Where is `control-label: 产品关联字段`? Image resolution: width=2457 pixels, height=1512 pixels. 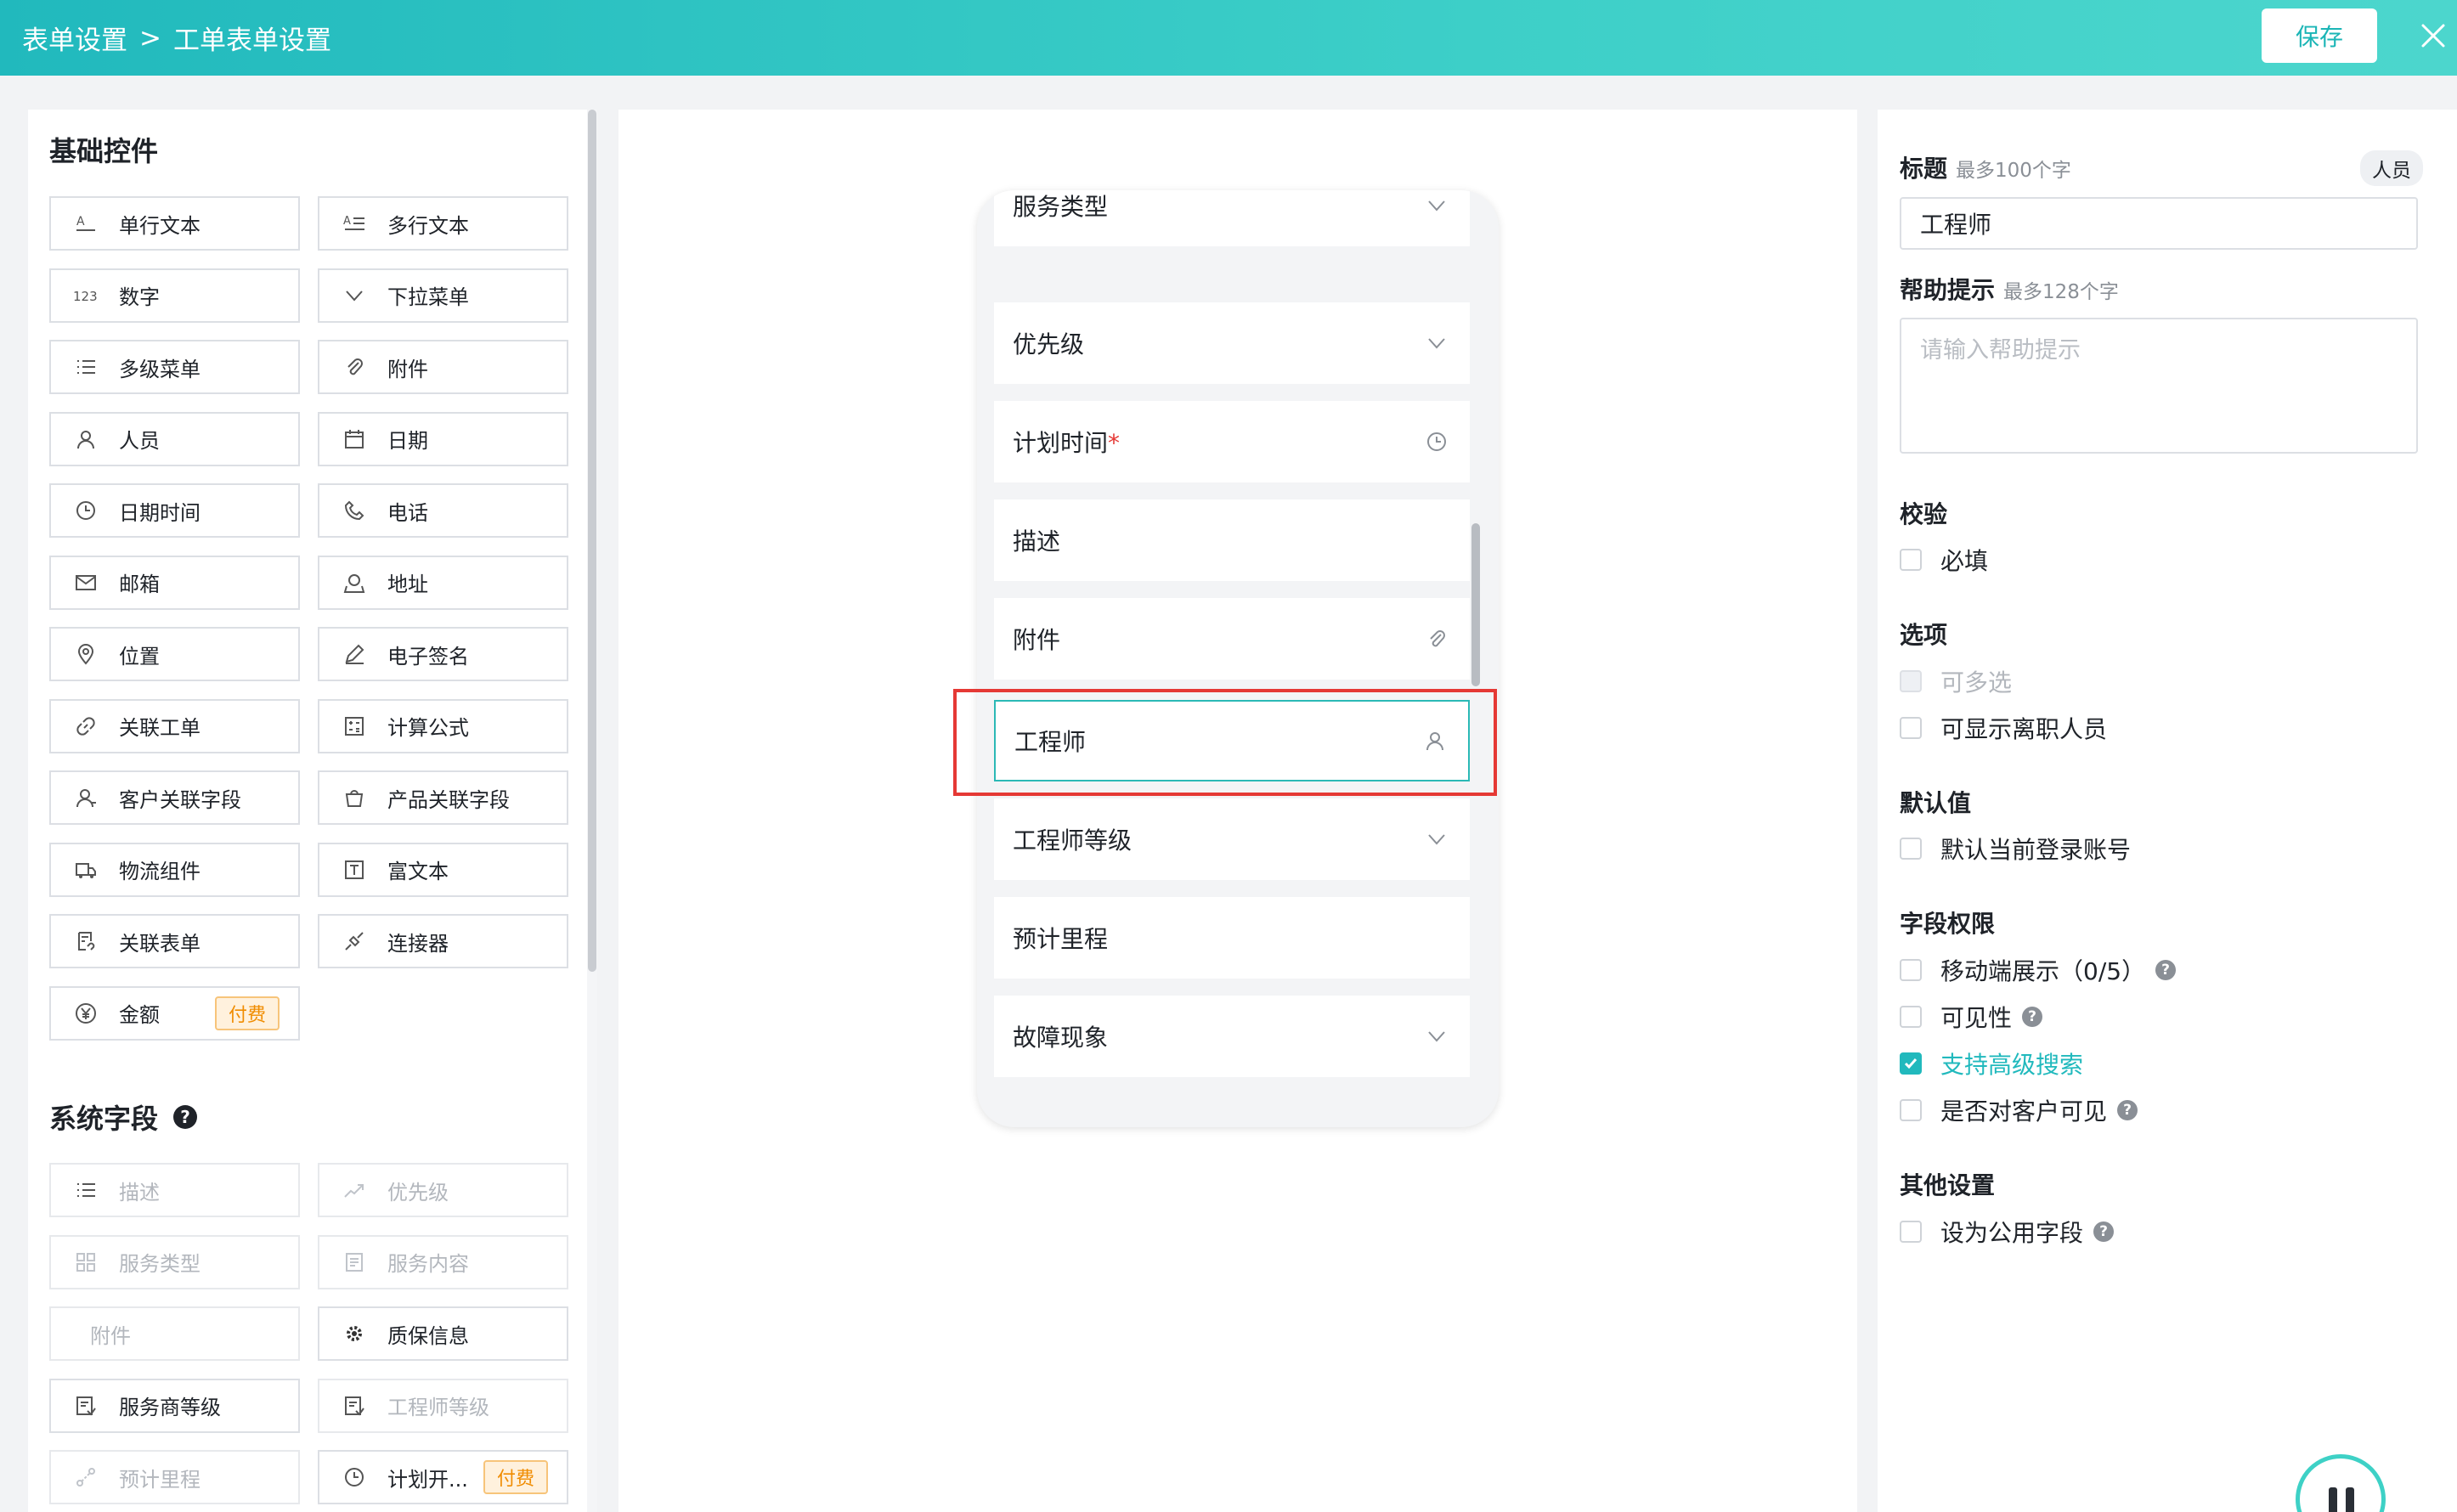 control-label: 产品关联字段 is located at coordinates (448, 799).